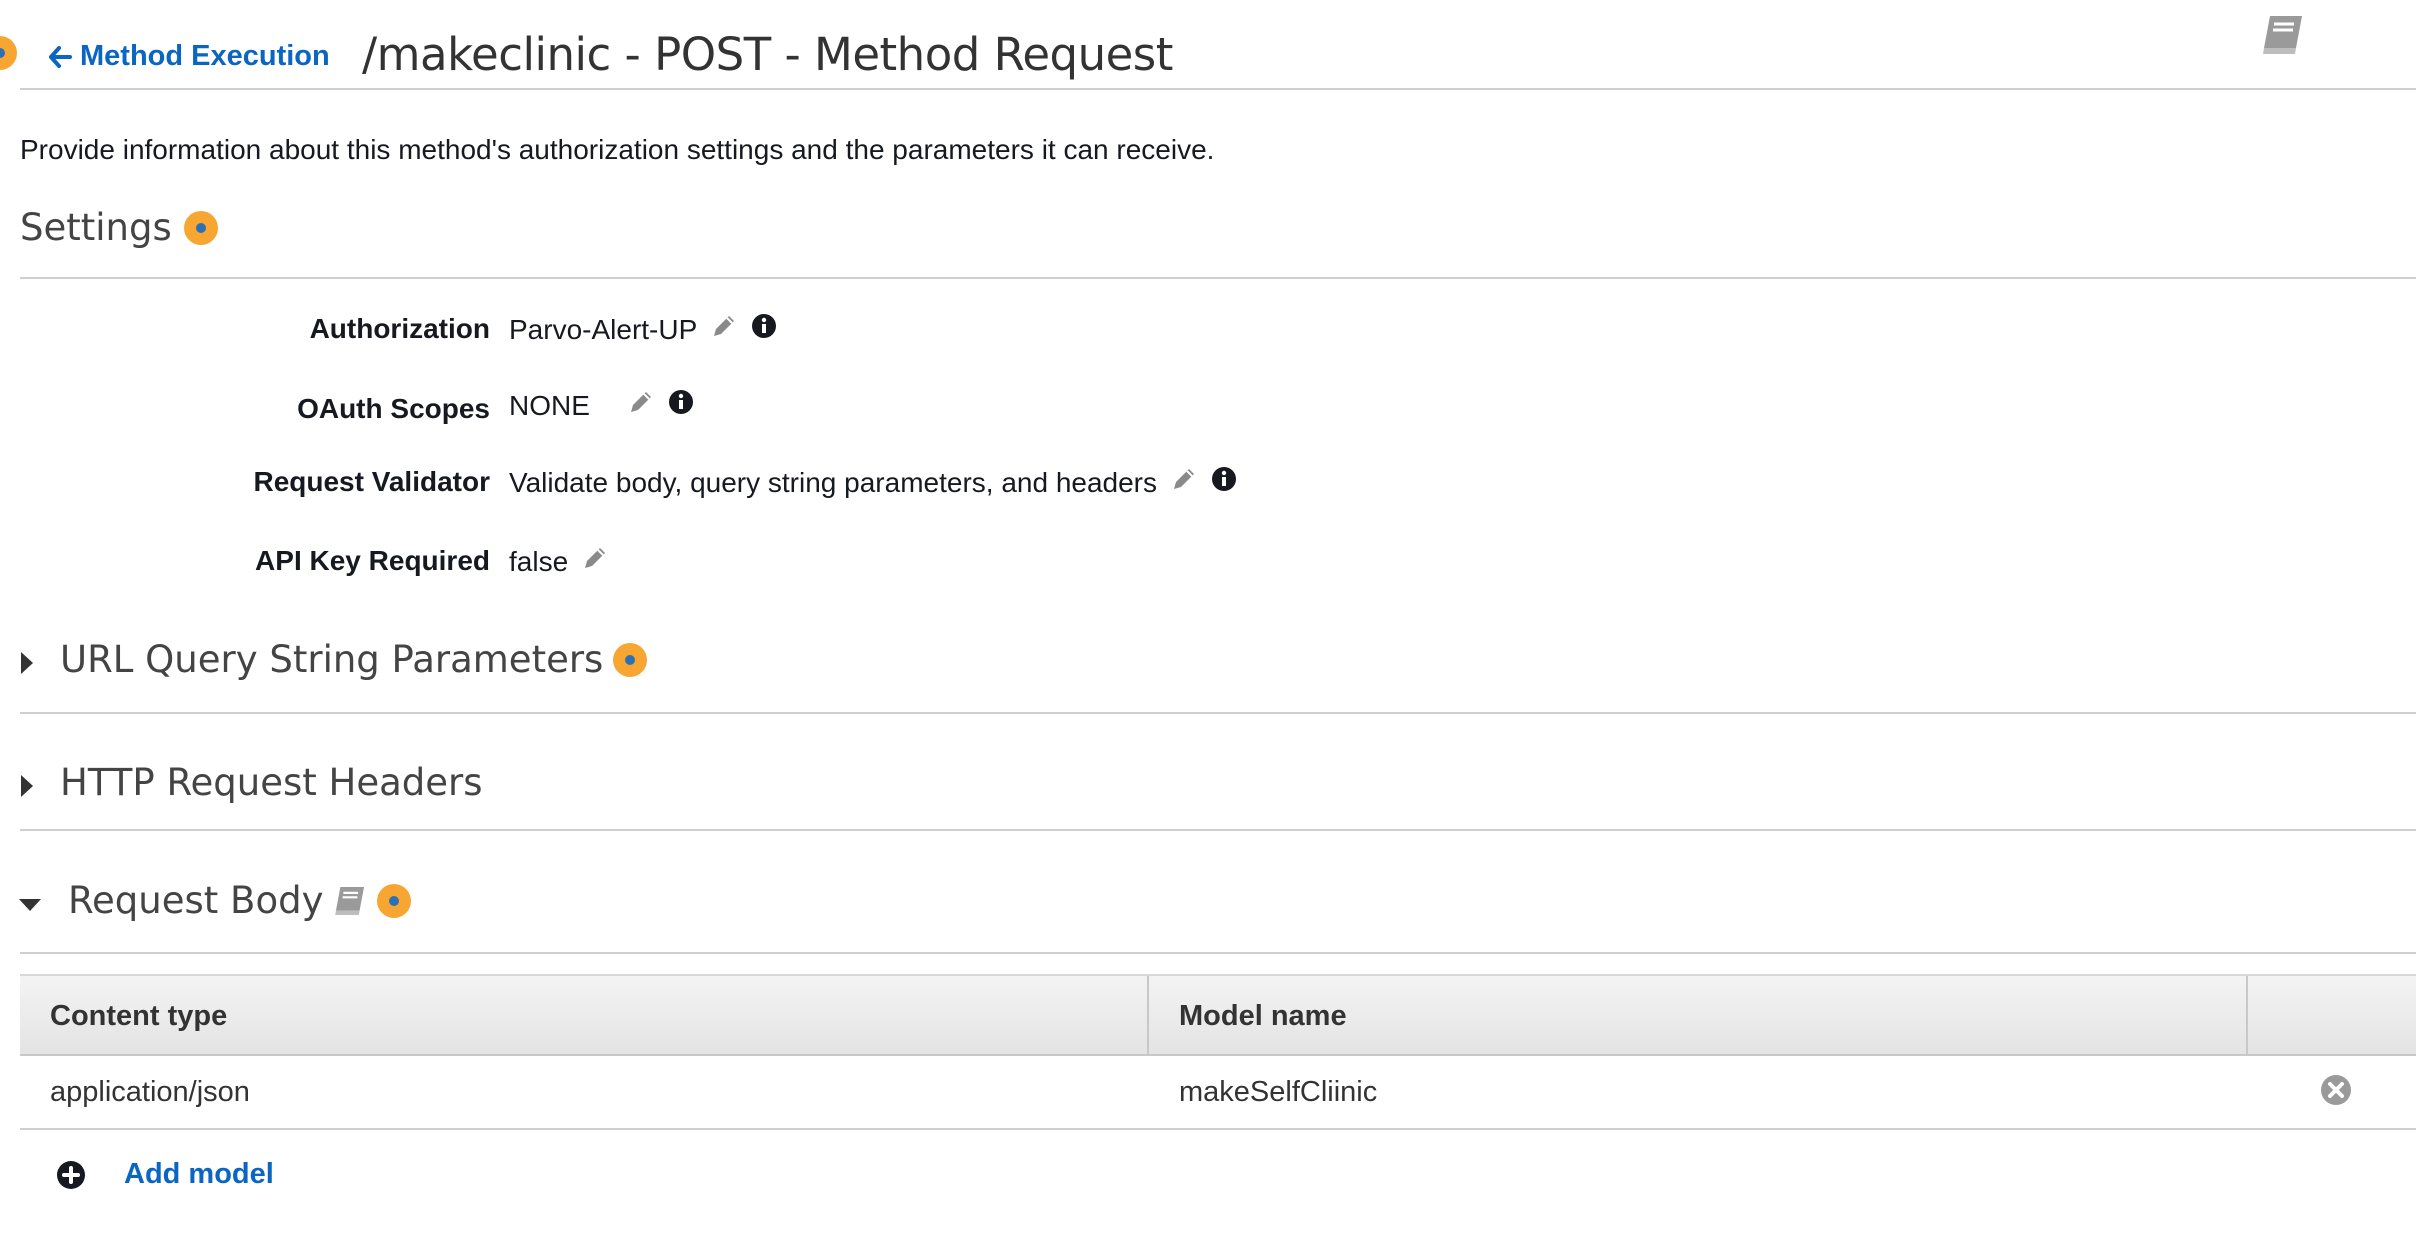 This screenshot has height=1250, width=2416. I want to click on request-body-title: Request Body, so click(196, 900).